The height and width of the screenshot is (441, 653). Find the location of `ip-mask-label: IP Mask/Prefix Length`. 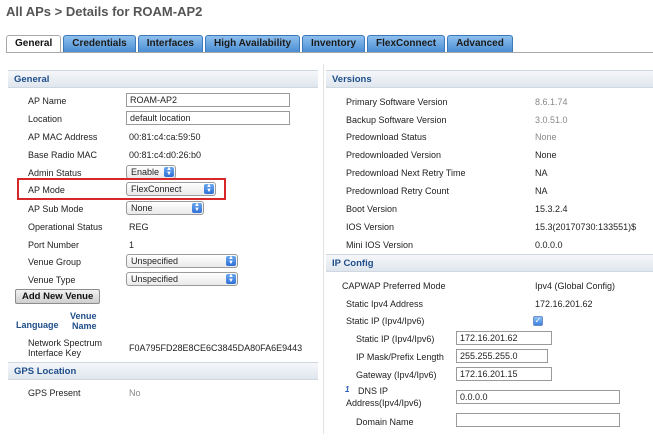

ip-mask-label: IP Mask/Prefix Length is located at coordinates (400, 357).